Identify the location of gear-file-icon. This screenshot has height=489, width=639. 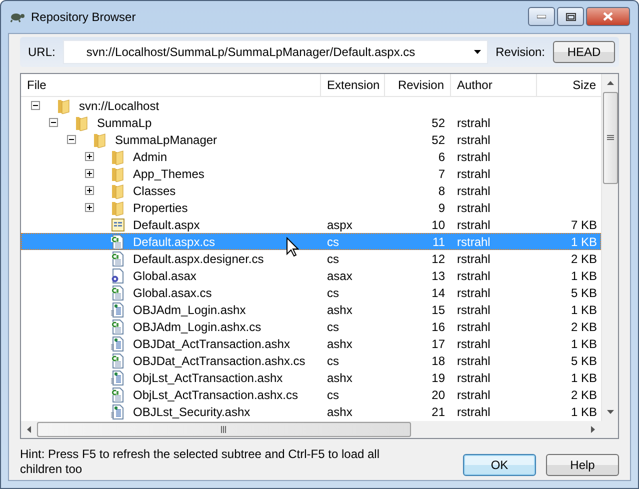
(118, 276).